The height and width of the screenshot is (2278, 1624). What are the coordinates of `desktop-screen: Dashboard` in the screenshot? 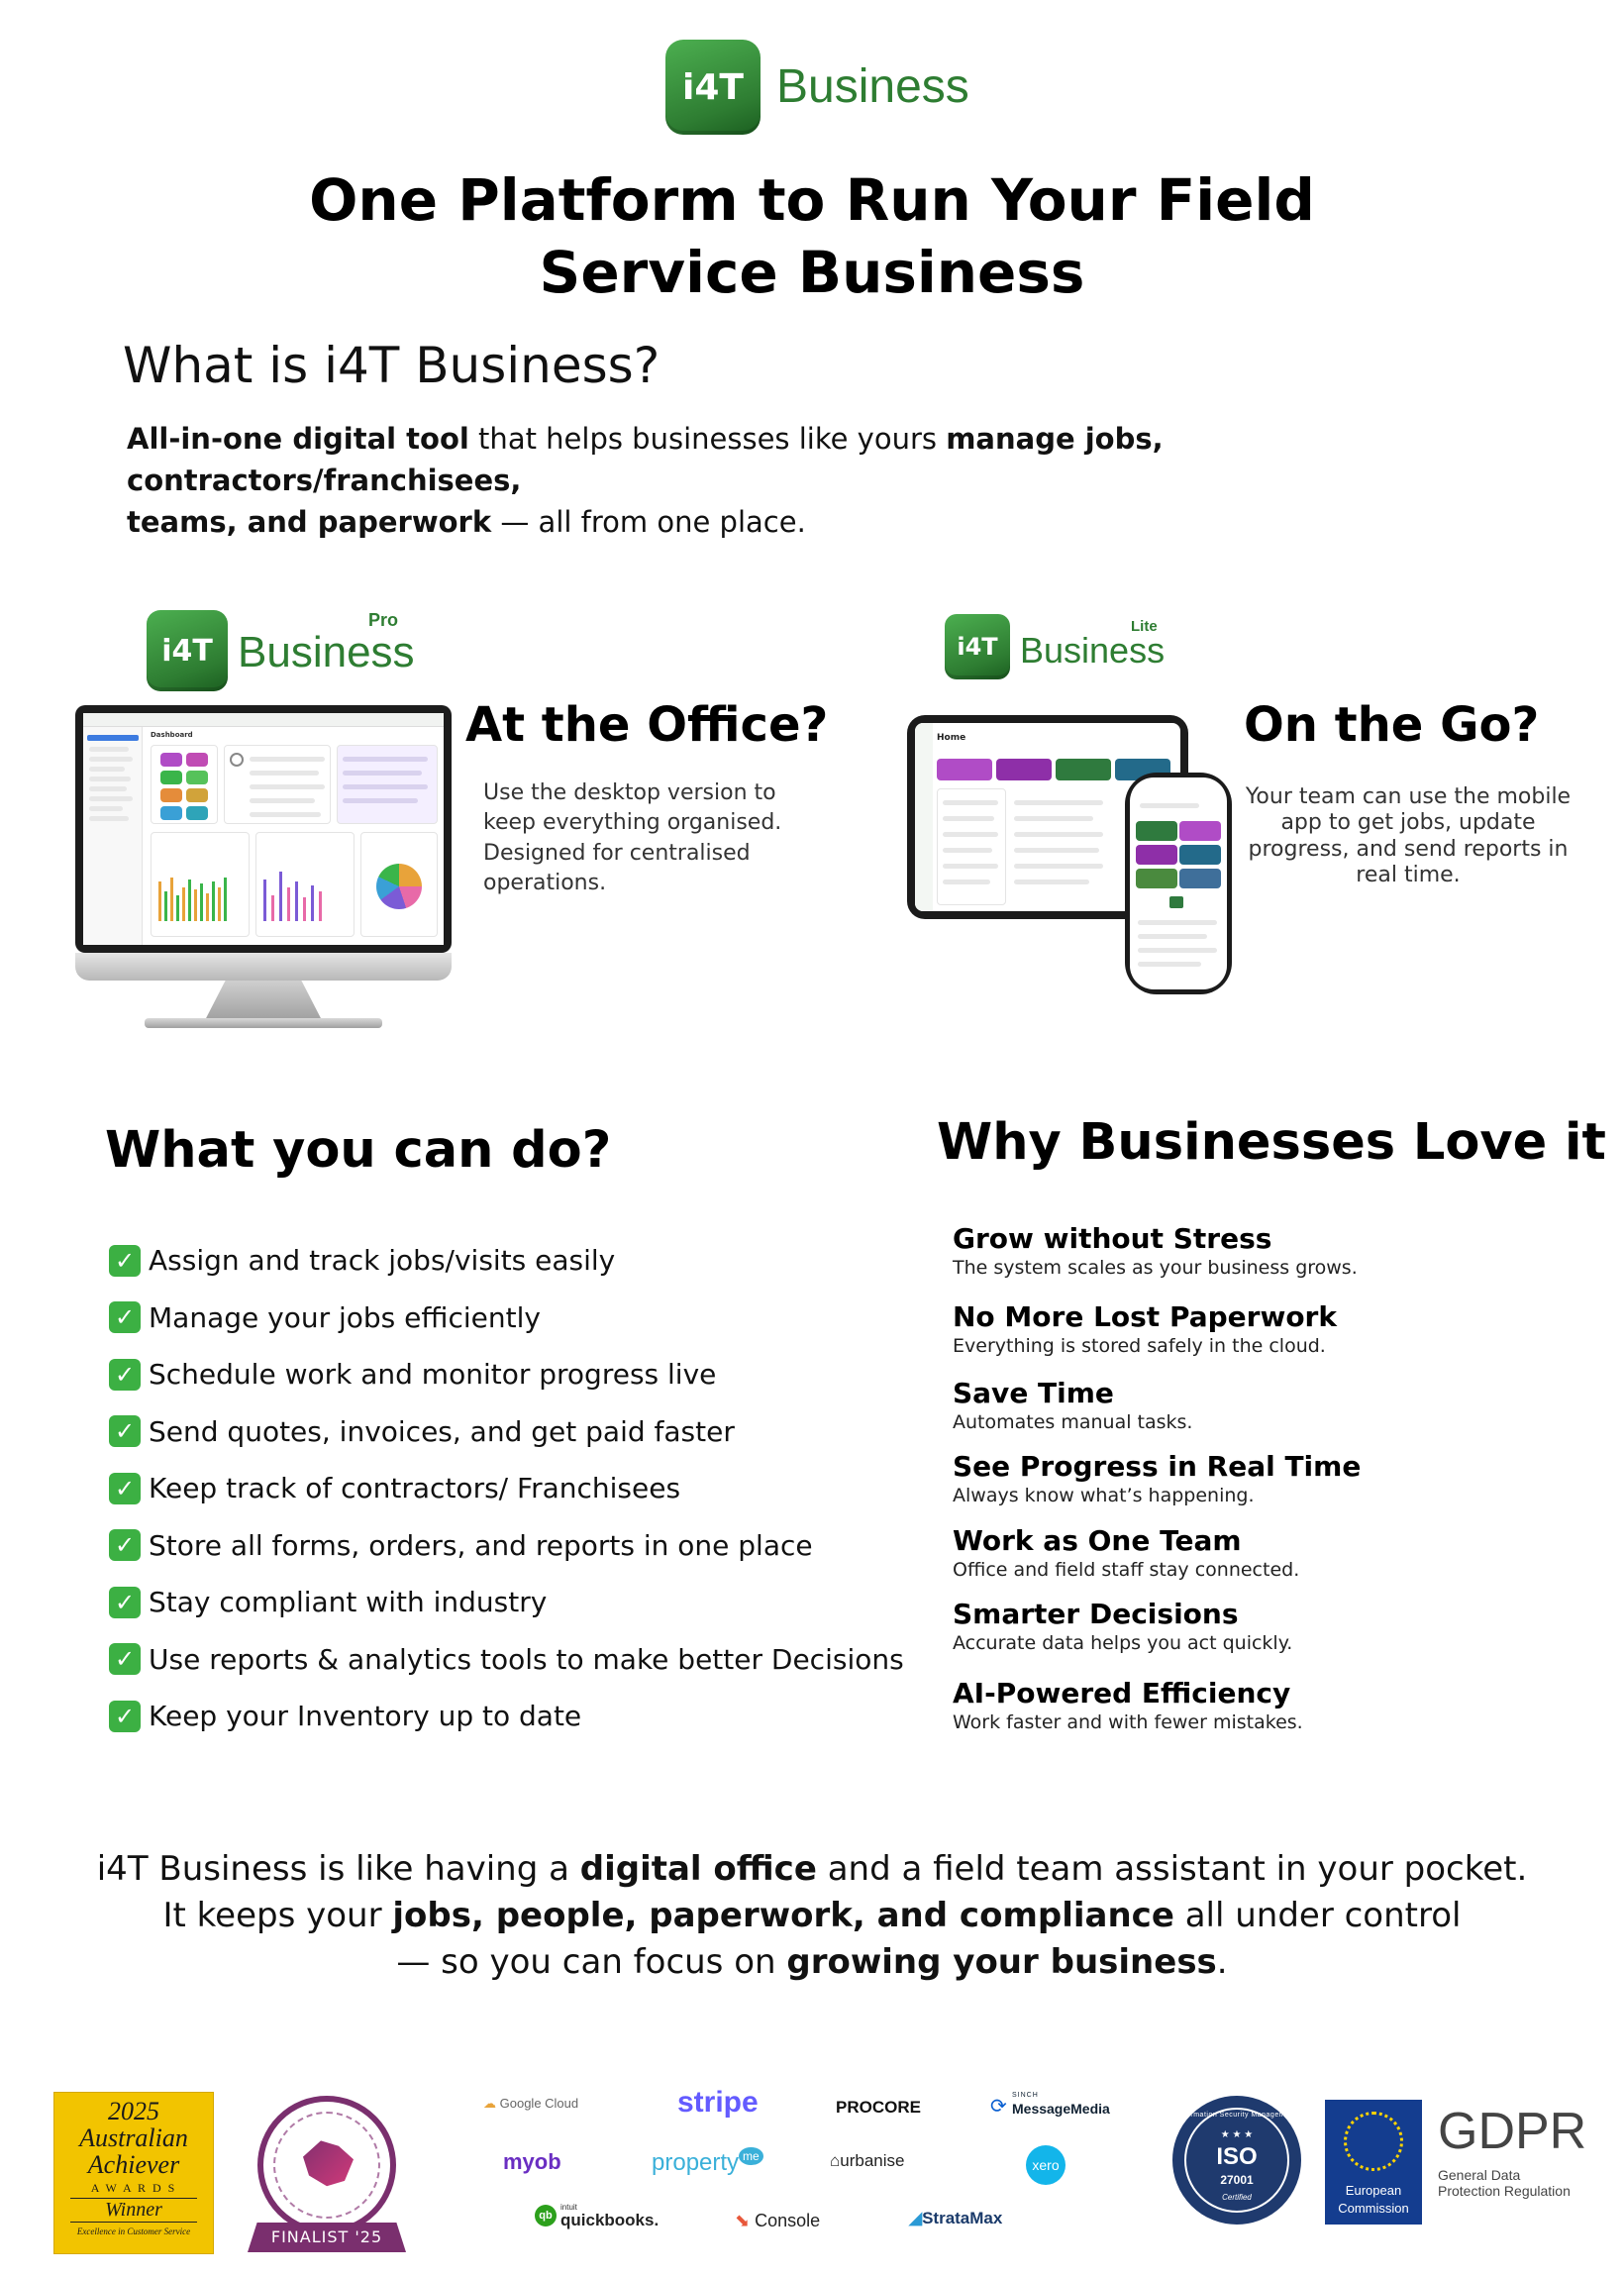 It's located at (263, 829).